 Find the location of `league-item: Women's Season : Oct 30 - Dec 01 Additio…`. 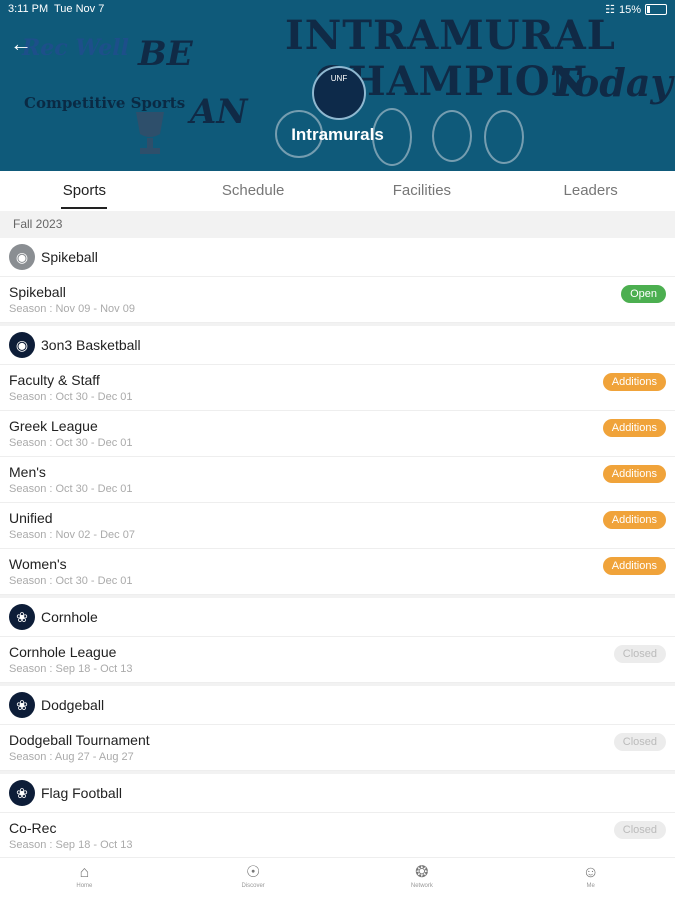

league-item: Women's Season : Oct 30 - Dec 01 Additio… is located at coordinates (337, 572).